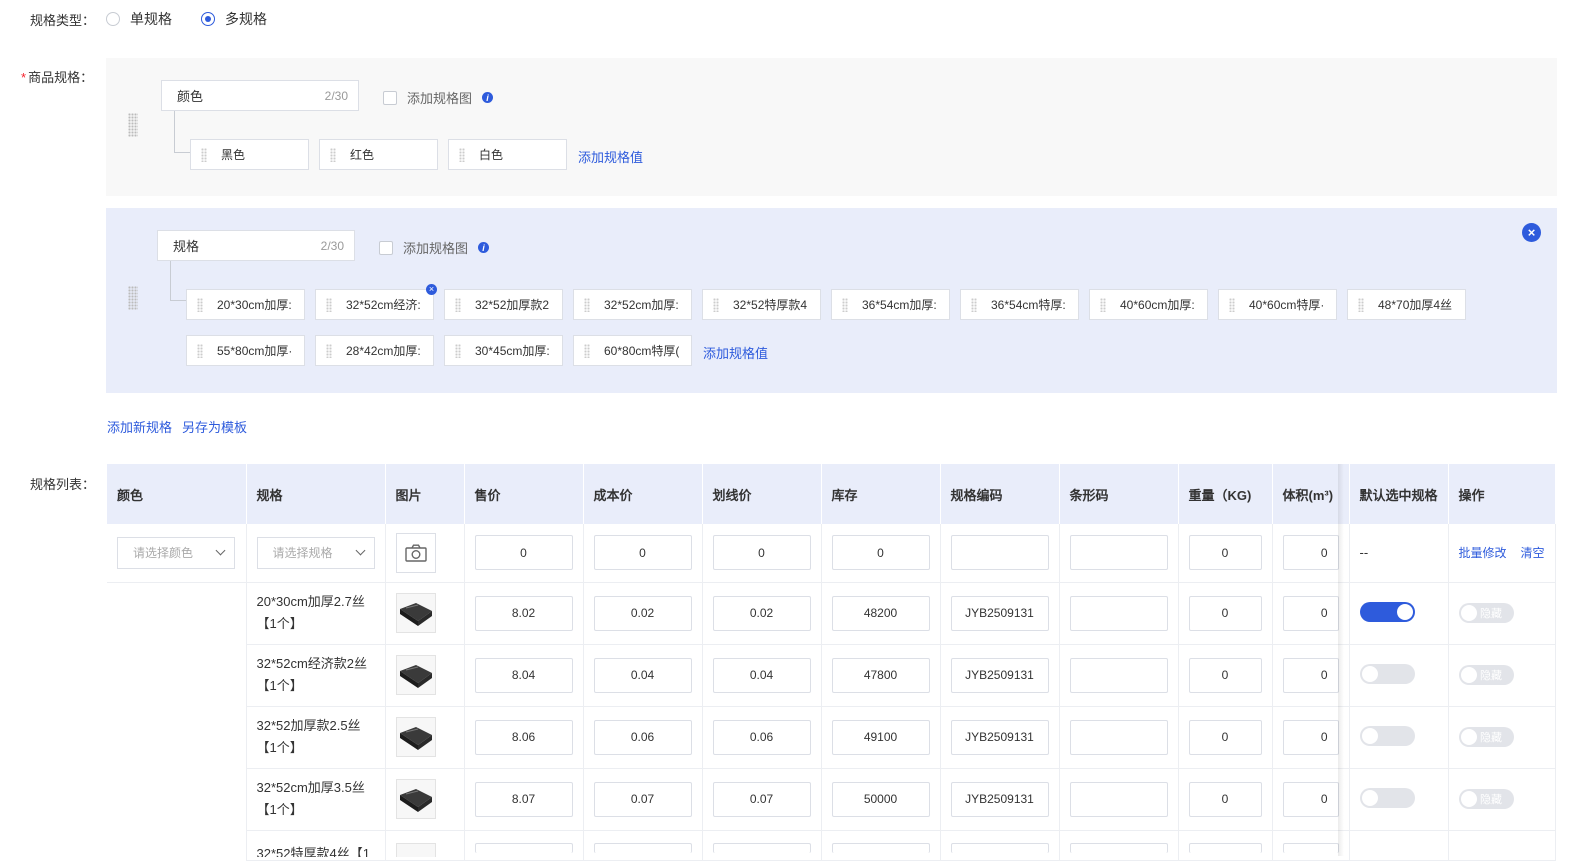 The height and width of the screenshot is (861, 1580). What do you see at coordinates (999, 847) in the screenshot?
I see `code-input` at bounding box center [999, 847].